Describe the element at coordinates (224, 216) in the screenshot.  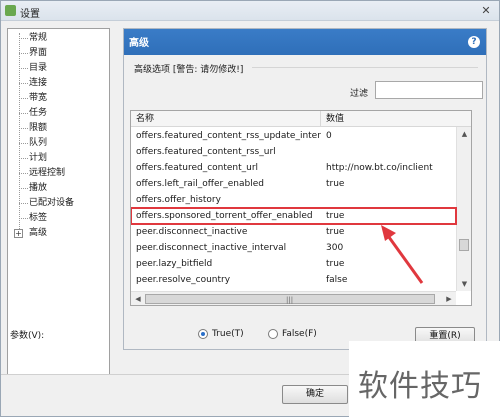
I see `row-name: offers.sponsored_torrent_offer_enabled` at that location.